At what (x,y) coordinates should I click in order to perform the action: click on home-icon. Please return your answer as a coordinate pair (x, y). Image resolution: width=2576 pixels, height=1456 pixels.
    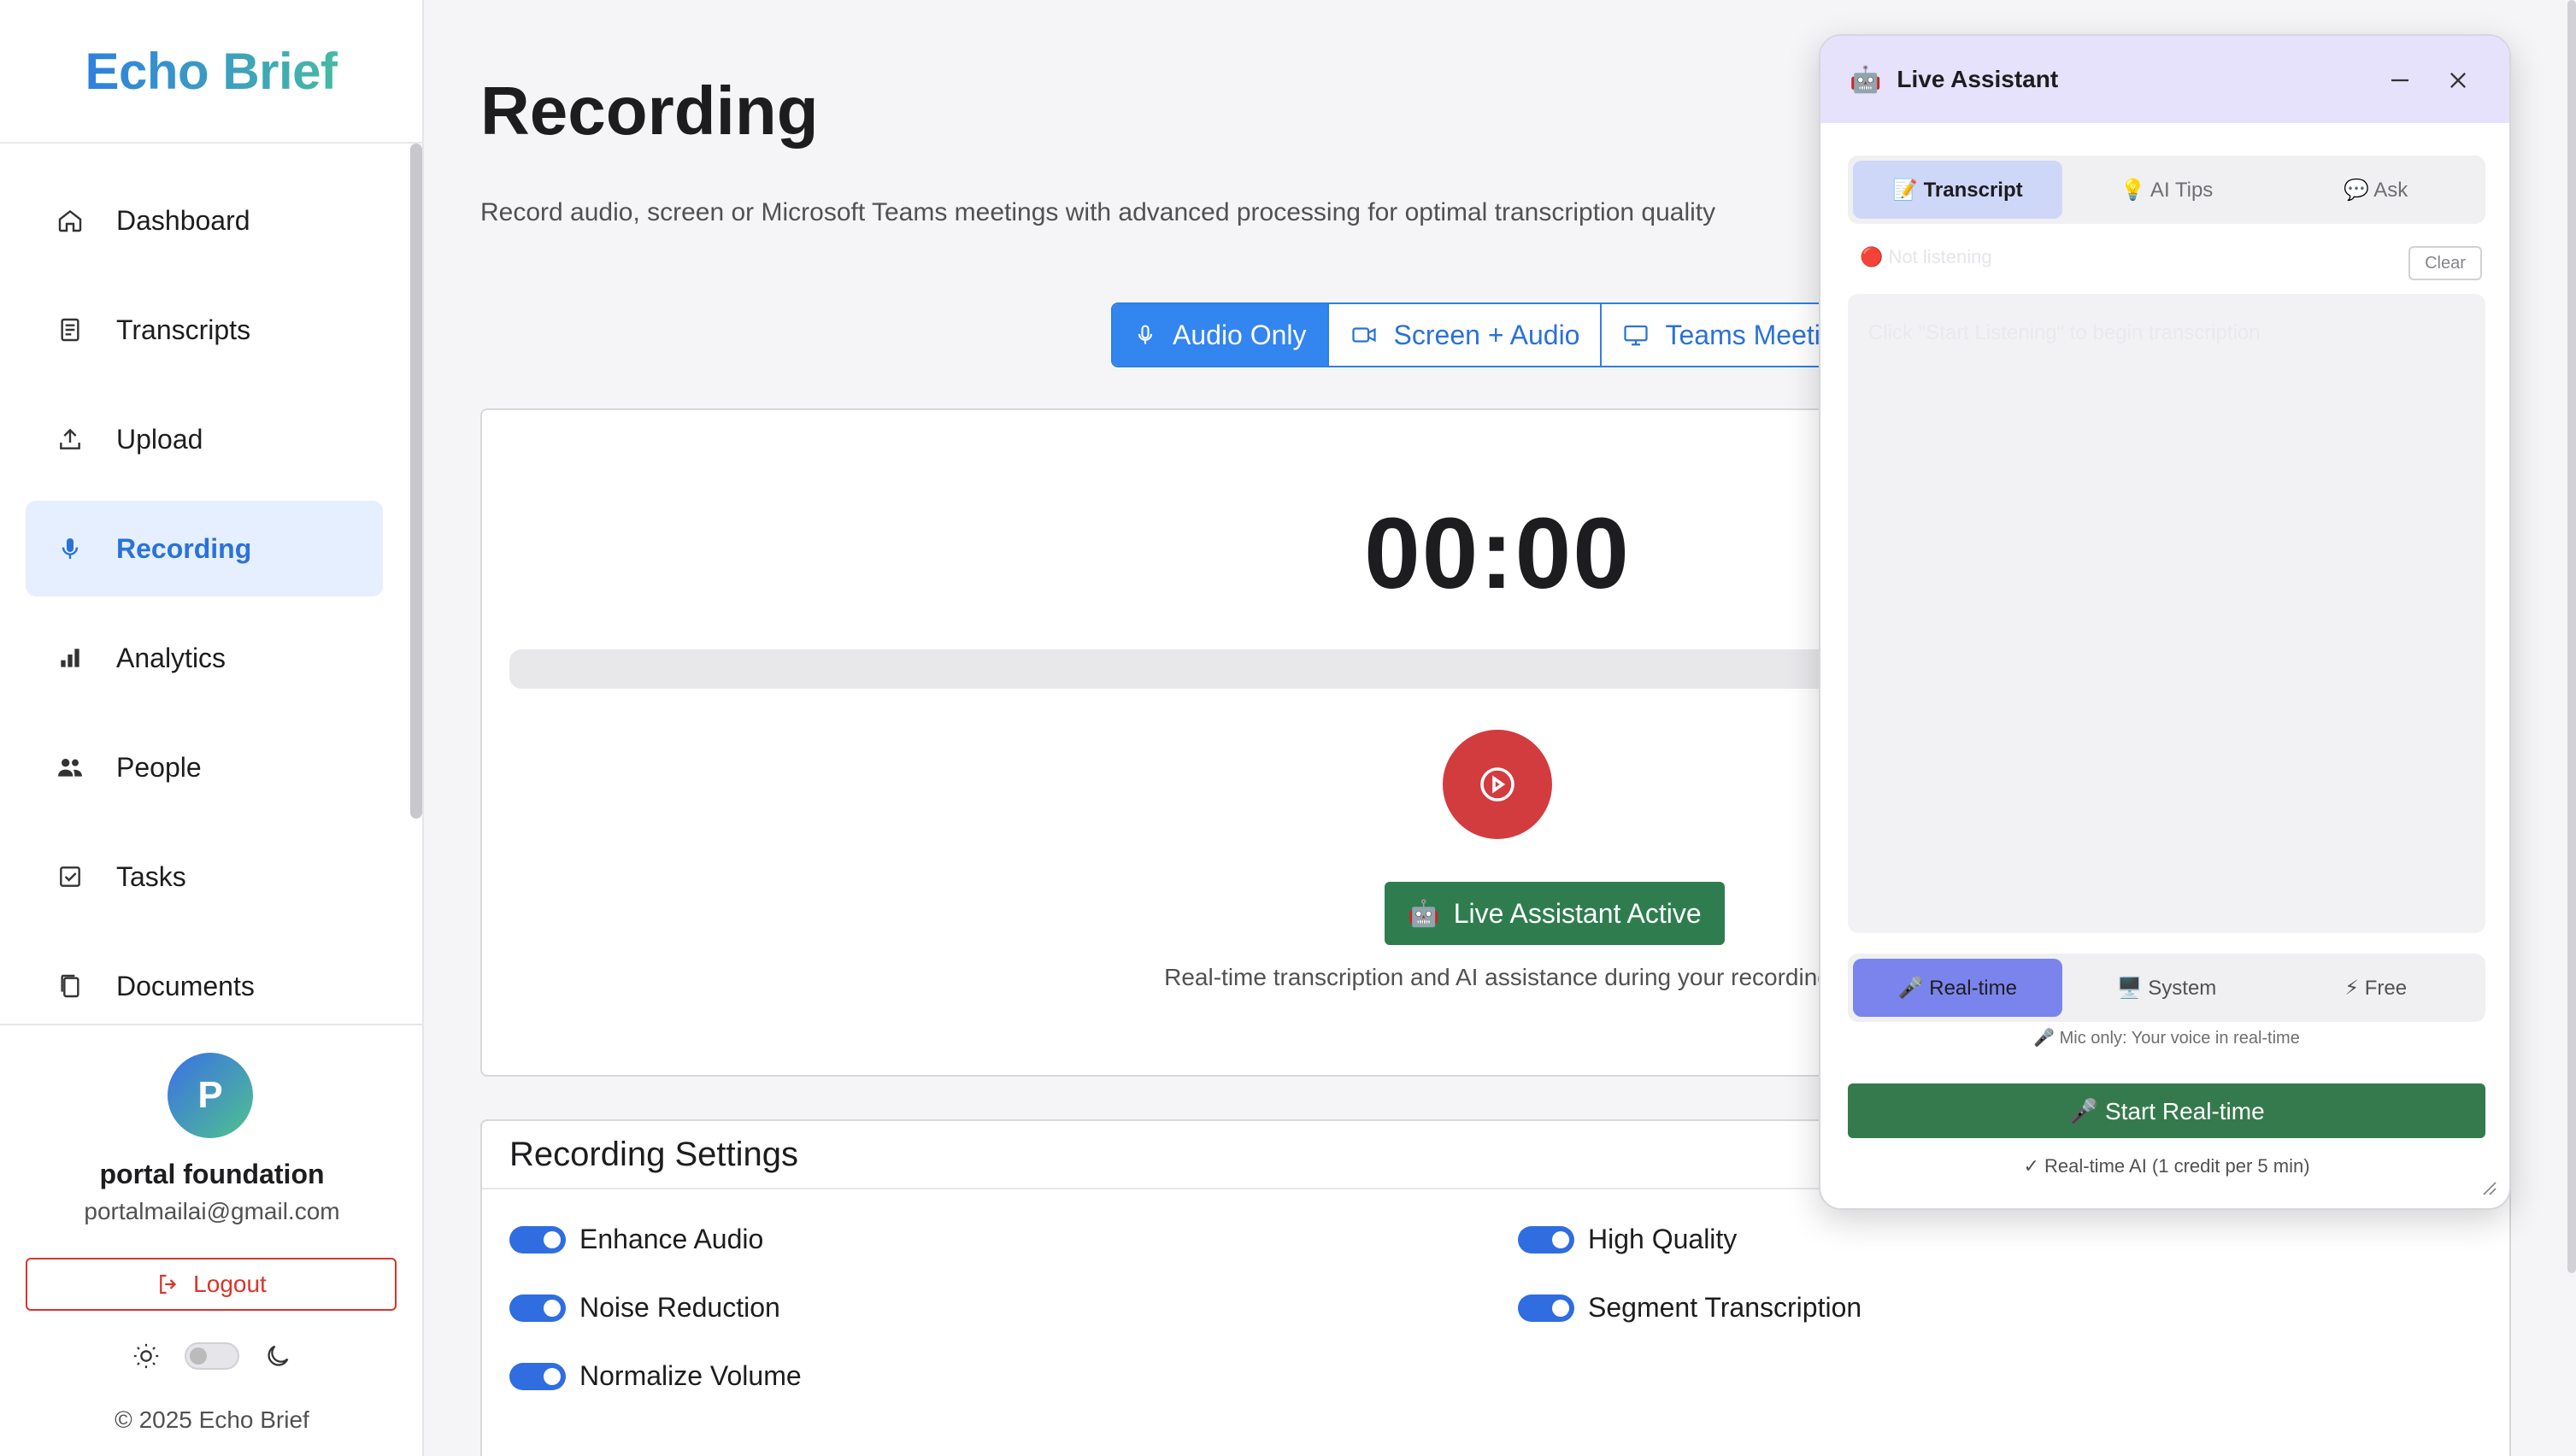
    Looking at the image, I should click on (70, 220).